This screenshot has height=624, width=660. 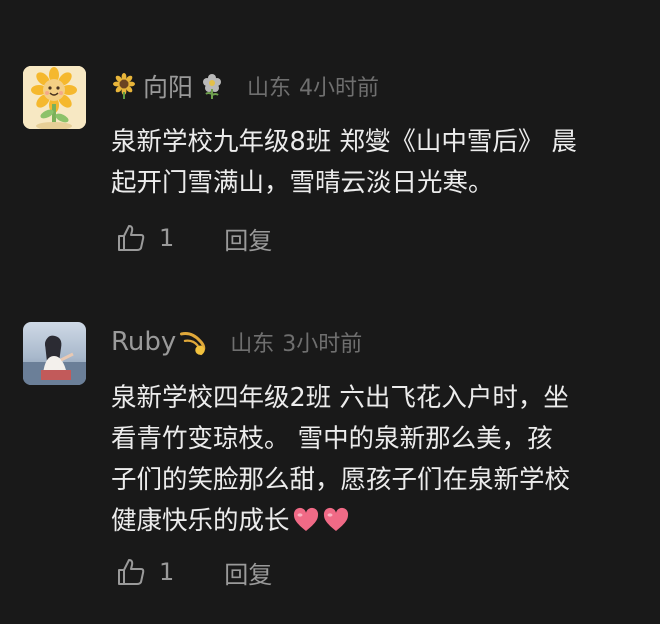 I want to click on time-label: 3小时前, so click(x=322, y=344).